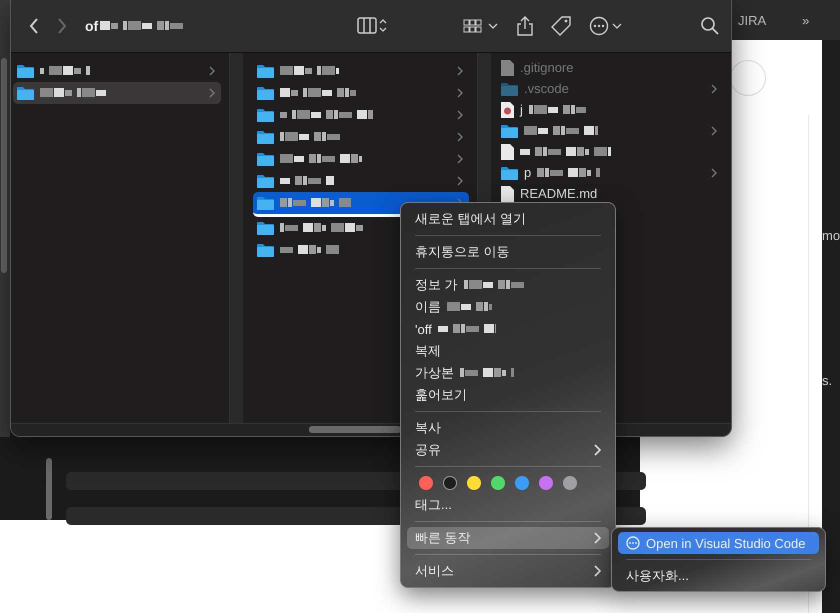 The image size is (840, 613). Describe the element at coordinates (507, 110) in the screenshot. I see `web-file-icon` at that location.